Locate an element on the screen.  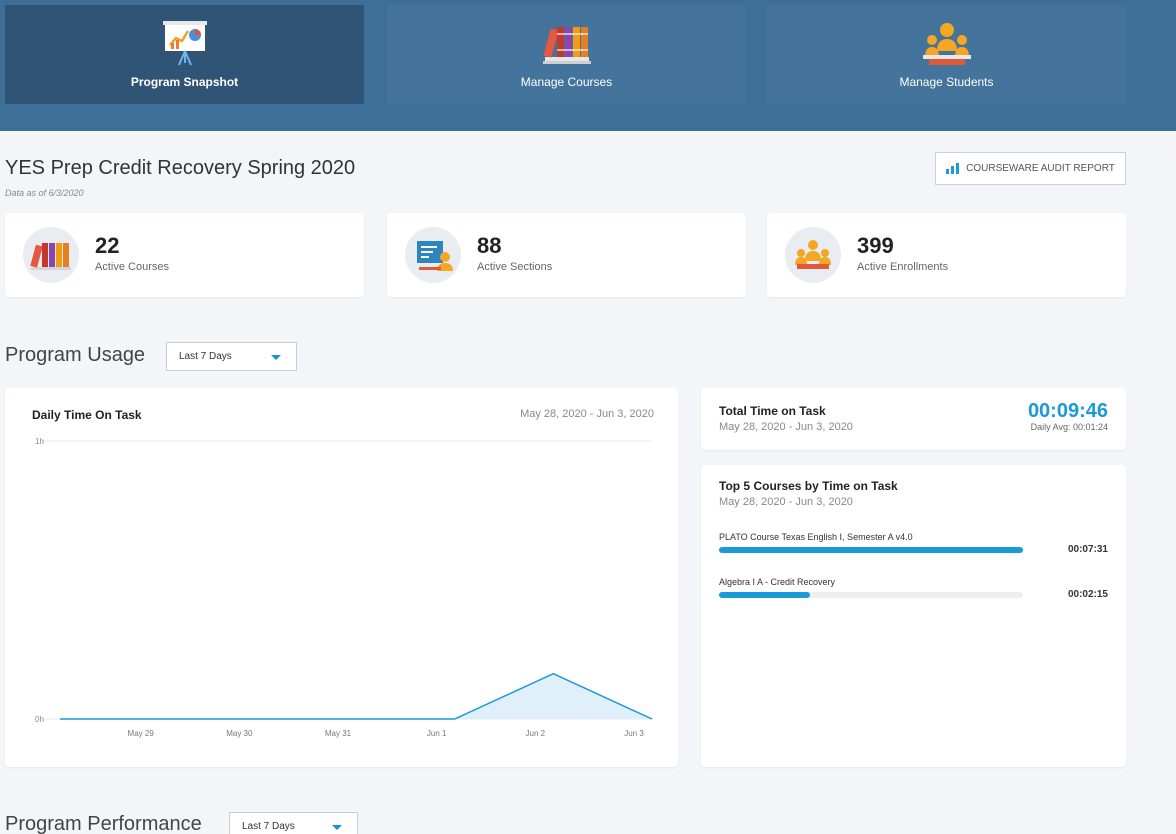
program-performance-title: Program Performance is located at coordinates (103, 823).